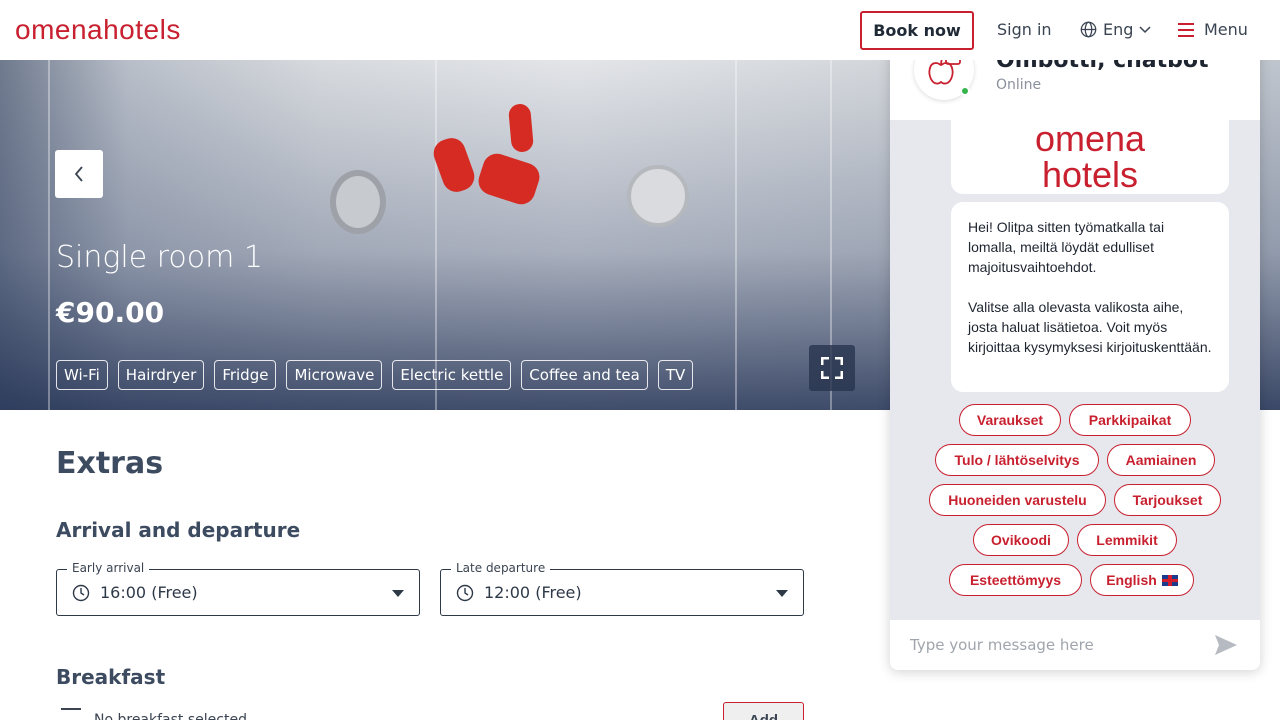  Describe the element at coordinates (622, 588) in the screenshot. I see `late-departure-select: Late departure 12:00 (Free)` at that location.